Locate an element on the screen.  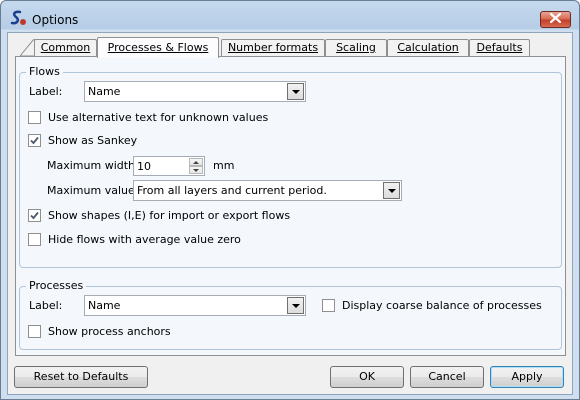
max-width-unit: mm is located at coordinates (224, 165).